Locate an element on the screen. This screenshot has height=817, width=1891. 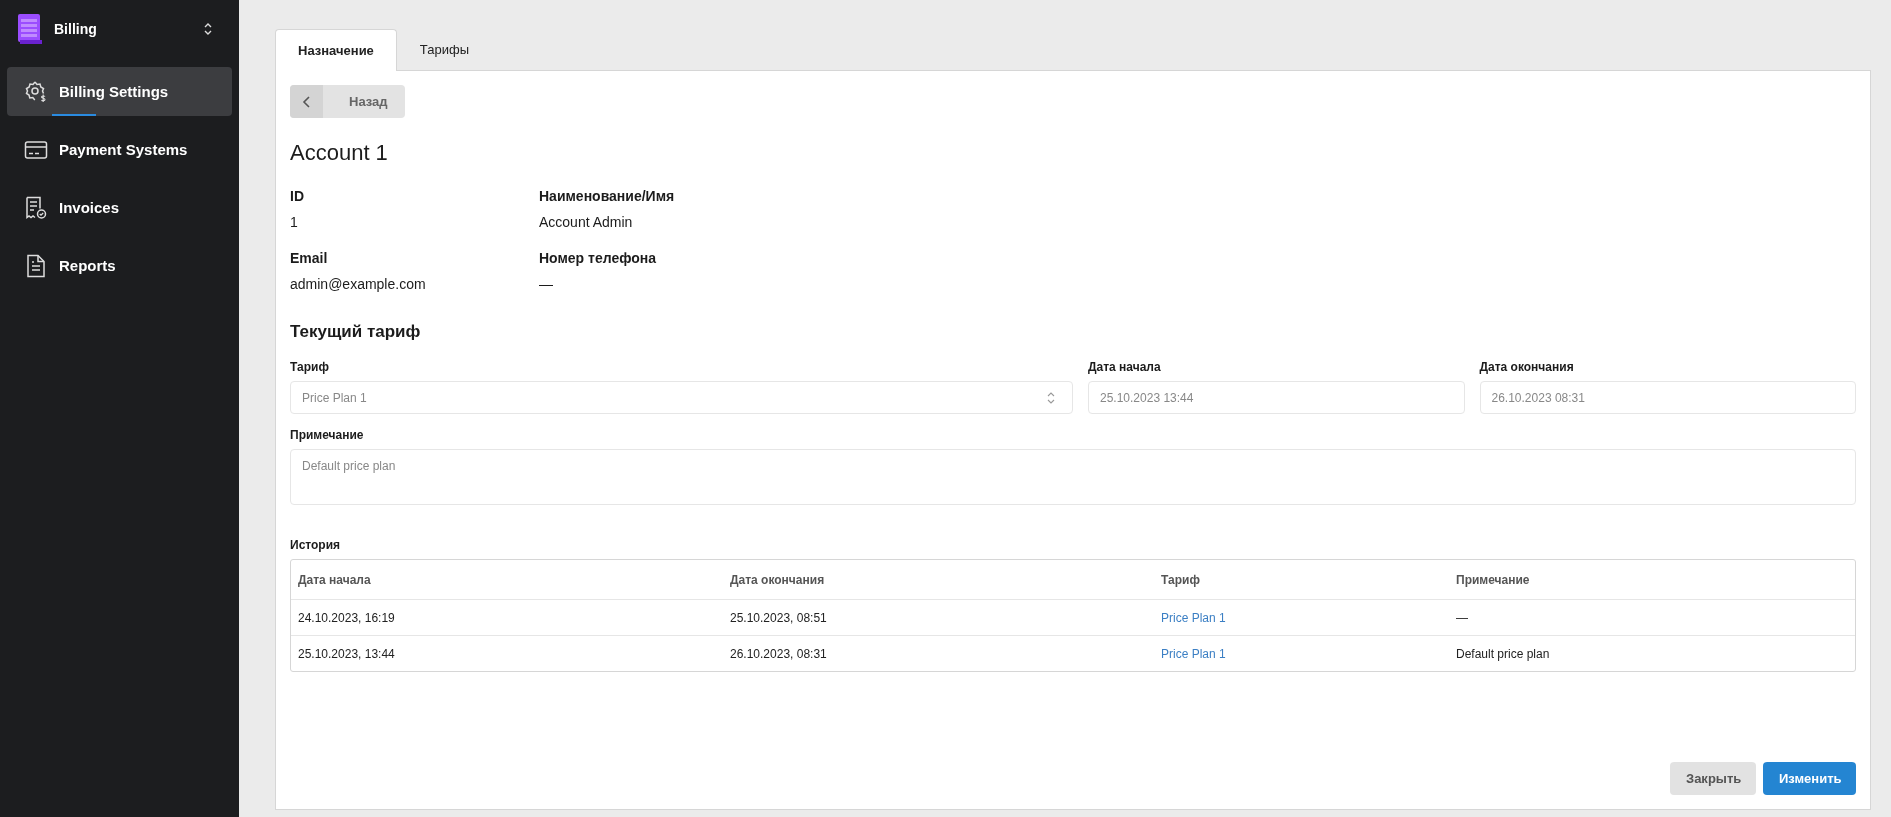
edit-button: Изменить is located at coordinates (1809, 778).